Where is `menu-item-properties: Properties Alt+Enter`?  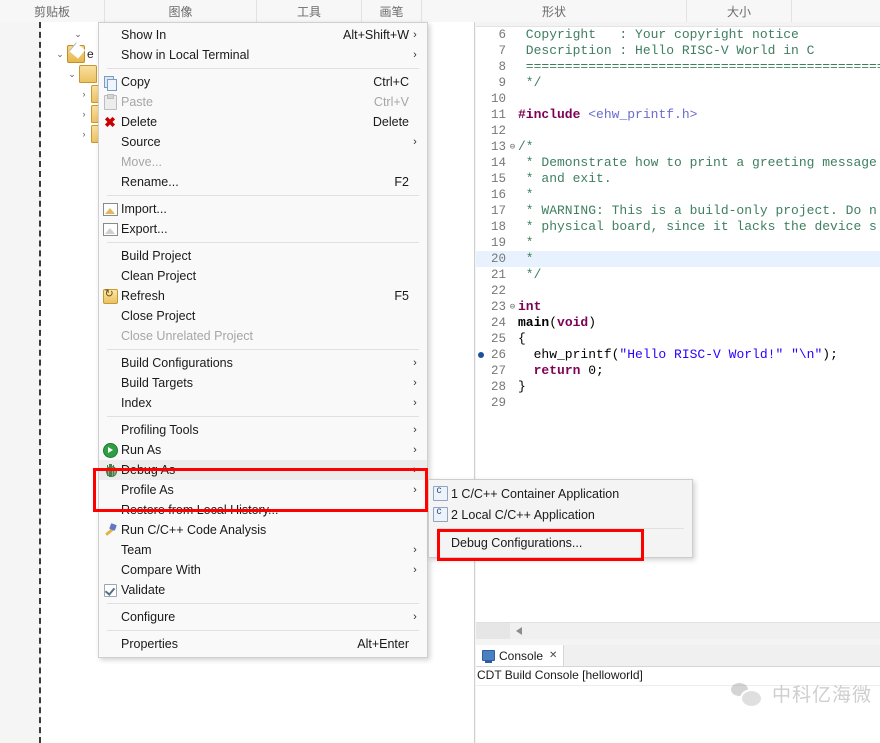 menu-item-properties: Properties Alt+Enter is located at coordinates (263, 644).